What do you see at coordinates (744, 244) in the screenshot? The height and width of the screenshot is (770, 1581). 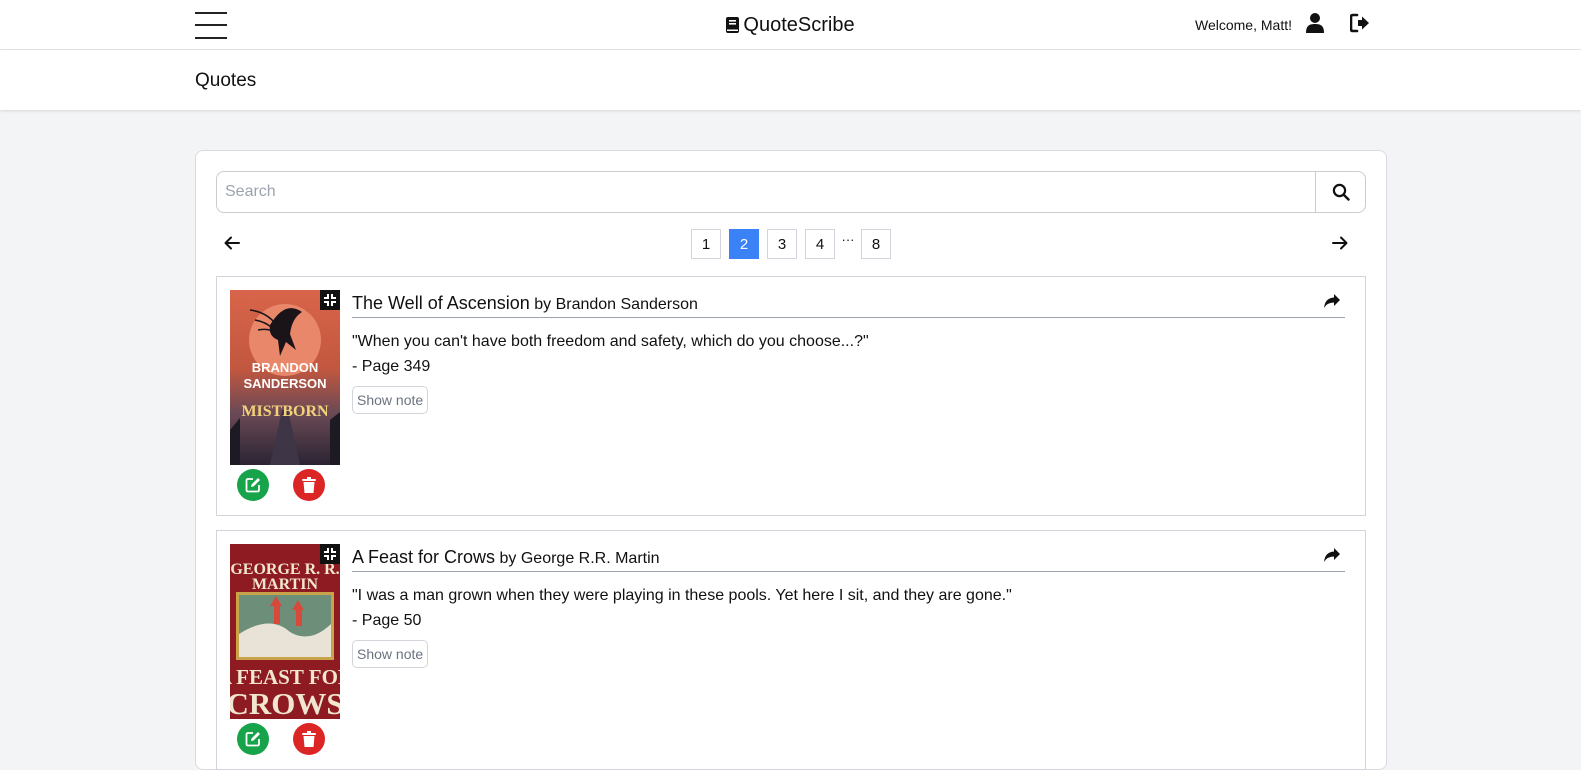 I see `page-button-2-current: 2` at bounding box center [744, 244].